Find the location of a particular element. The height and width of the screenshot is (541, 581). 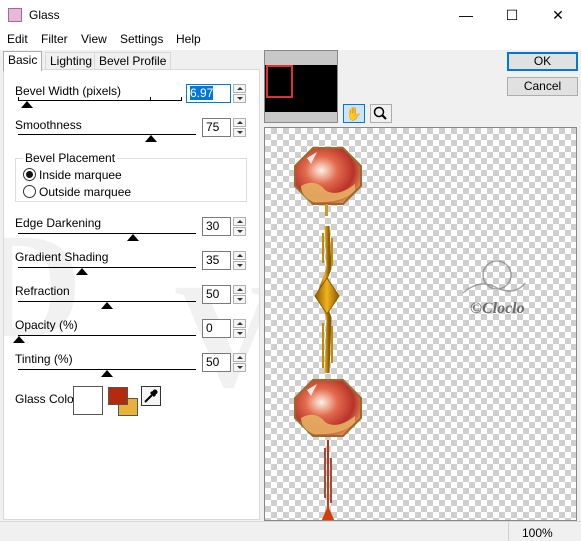

tab-lighting: Lighting is located at coordinates (71, 61).